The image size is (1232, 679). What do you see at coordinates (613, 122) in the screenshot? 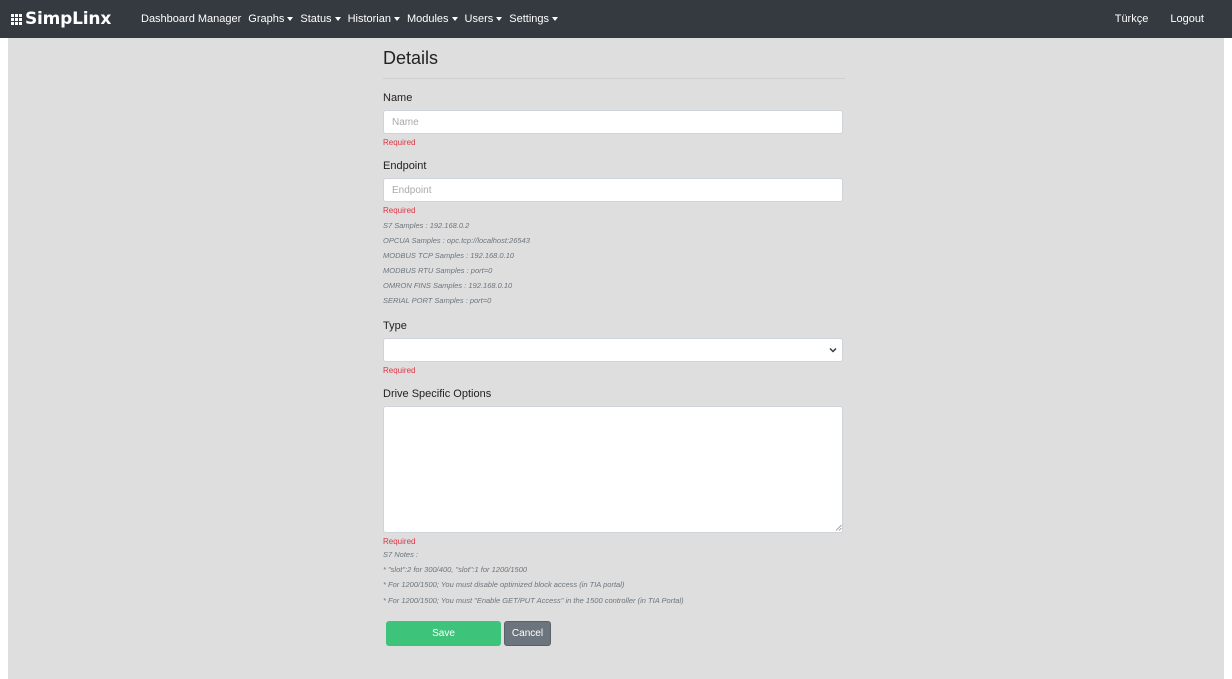
I see `name-input` at bounding box center [613, 122].